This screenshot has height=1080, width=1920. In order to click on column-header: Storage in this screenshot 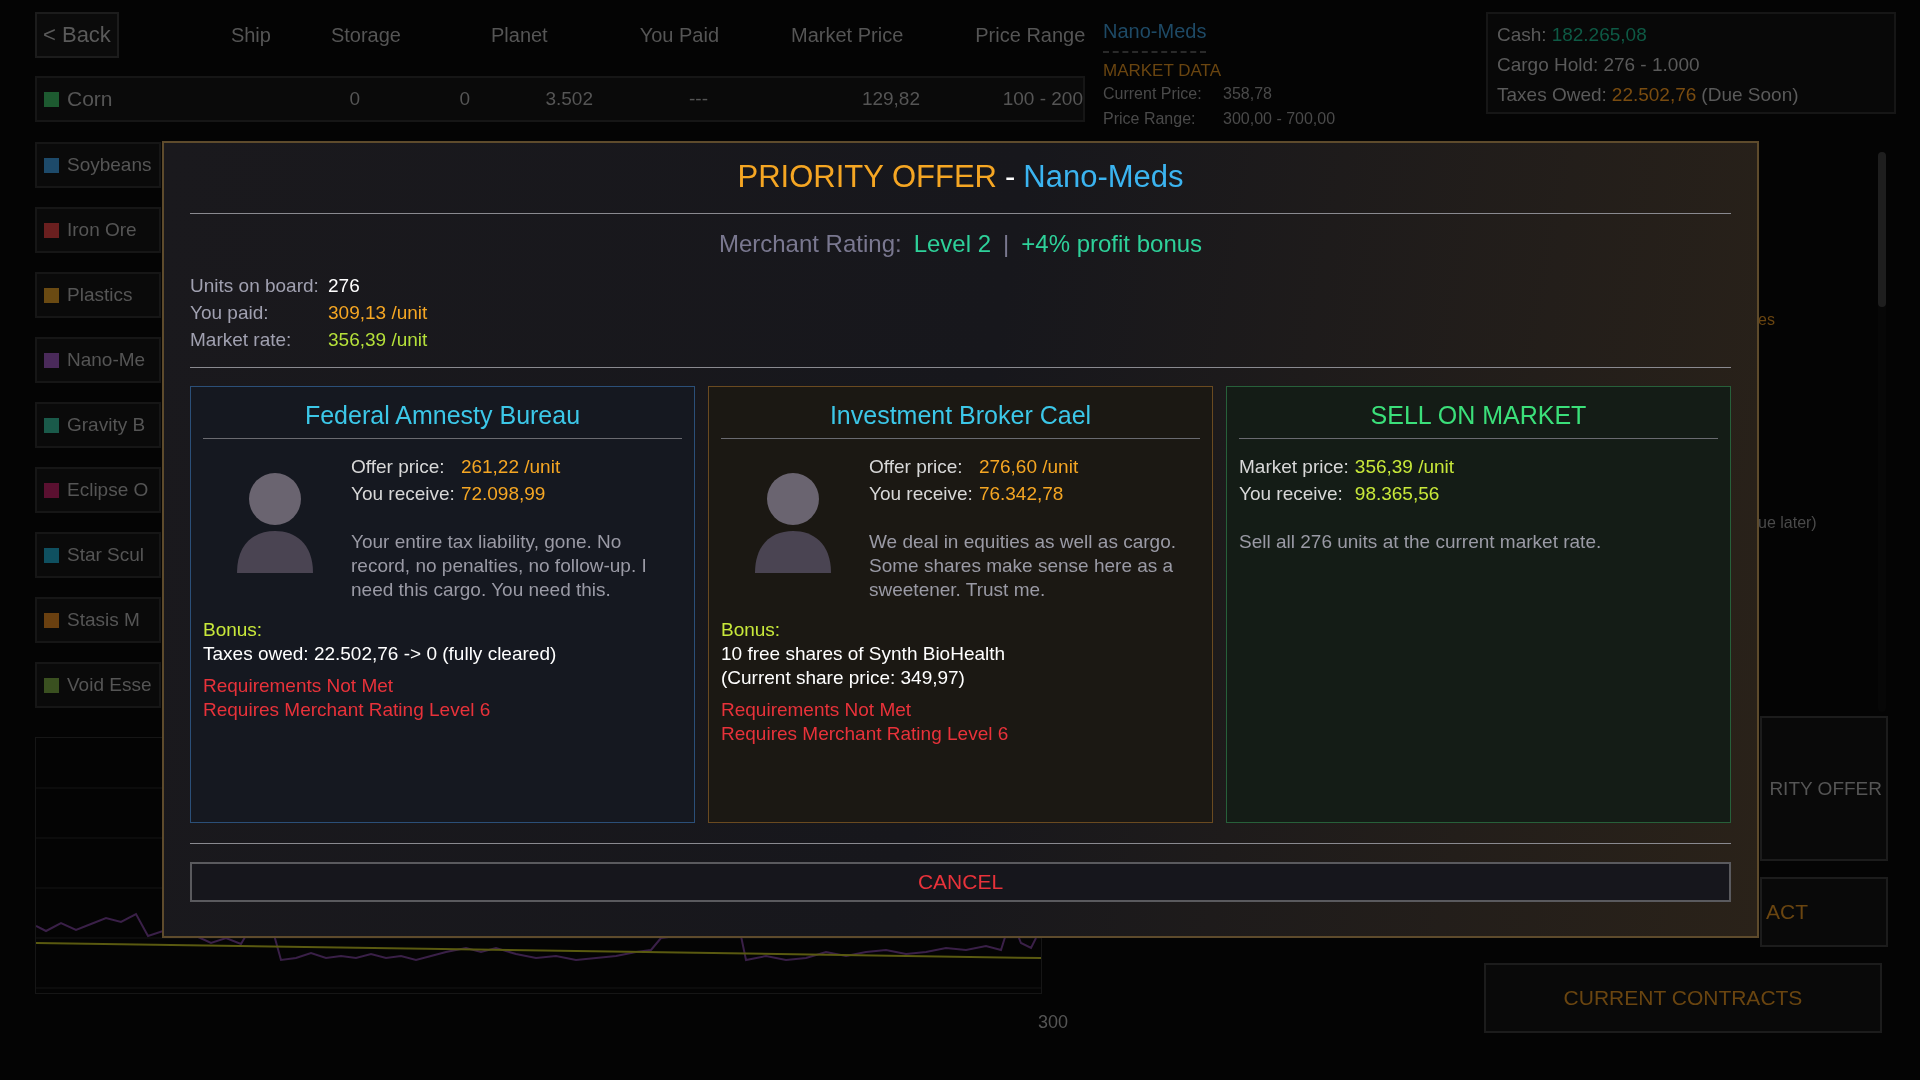, I will do `click(365, 35)`.